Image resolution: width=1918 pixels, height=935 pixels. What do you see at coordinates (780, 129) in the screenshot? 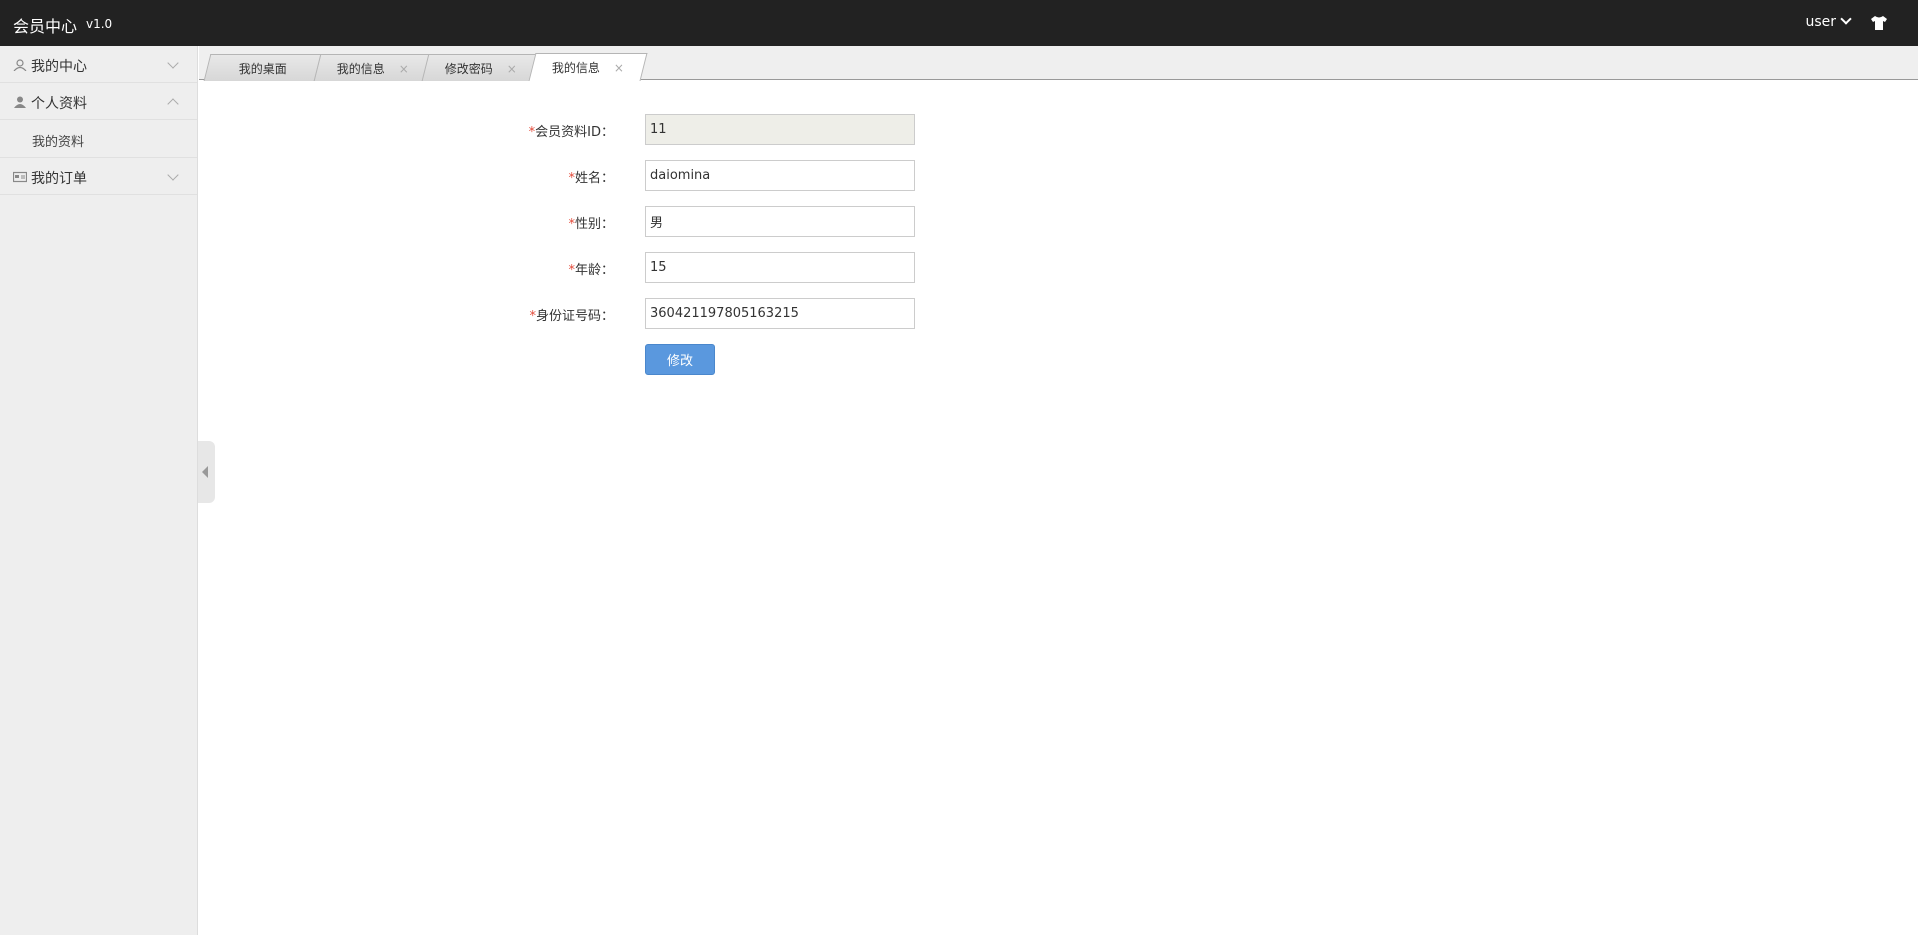
I see `member-id-field` at bounding box center [780, 129].